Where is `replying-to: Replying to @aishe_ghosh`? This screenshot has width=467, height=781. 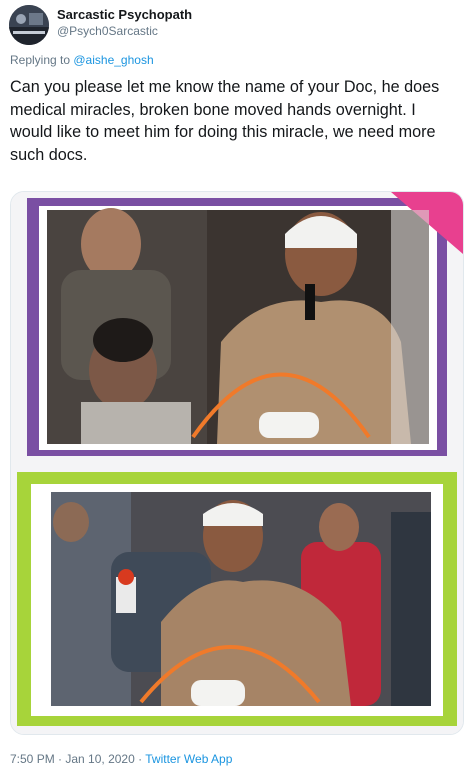
replying-to: Replying to @aishe_ghosh is located at coordinates (82, 60).